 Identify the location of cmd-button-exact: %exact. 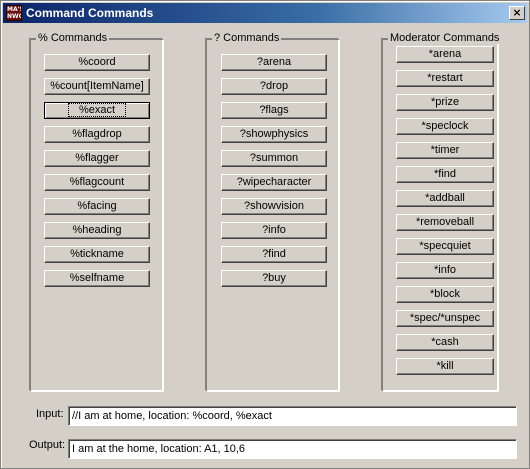
(97, 110).